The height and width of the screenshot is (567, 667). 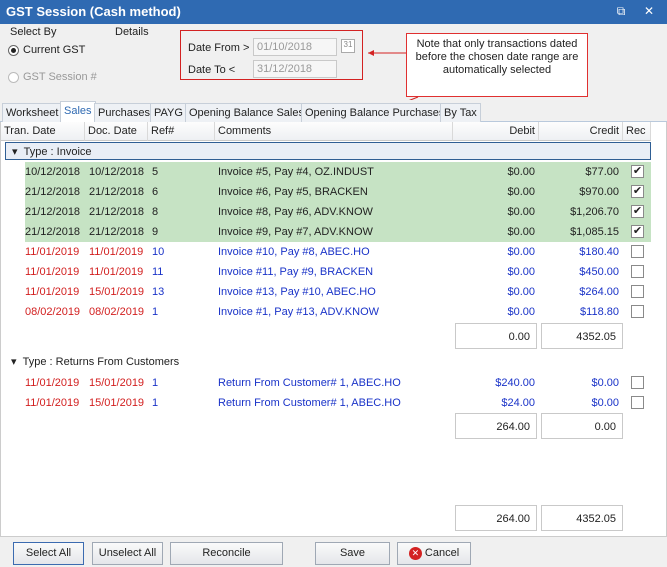 What do you see at coordinates (496, 131) in the screenshot?
I see `col-debit: Debit` at bounding box center [496, 131].